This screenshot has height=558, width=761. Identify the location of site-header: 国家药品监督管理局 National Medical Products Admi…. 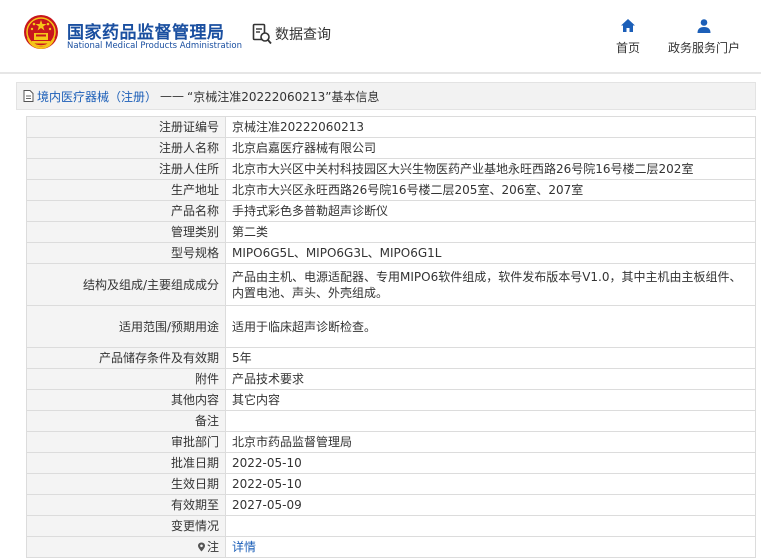
(380, 36).